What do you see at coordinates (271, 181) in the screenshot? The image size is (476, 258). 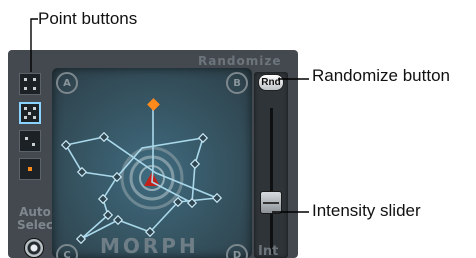 I see `intensity-slider-track` at bounding box center [271, 181].